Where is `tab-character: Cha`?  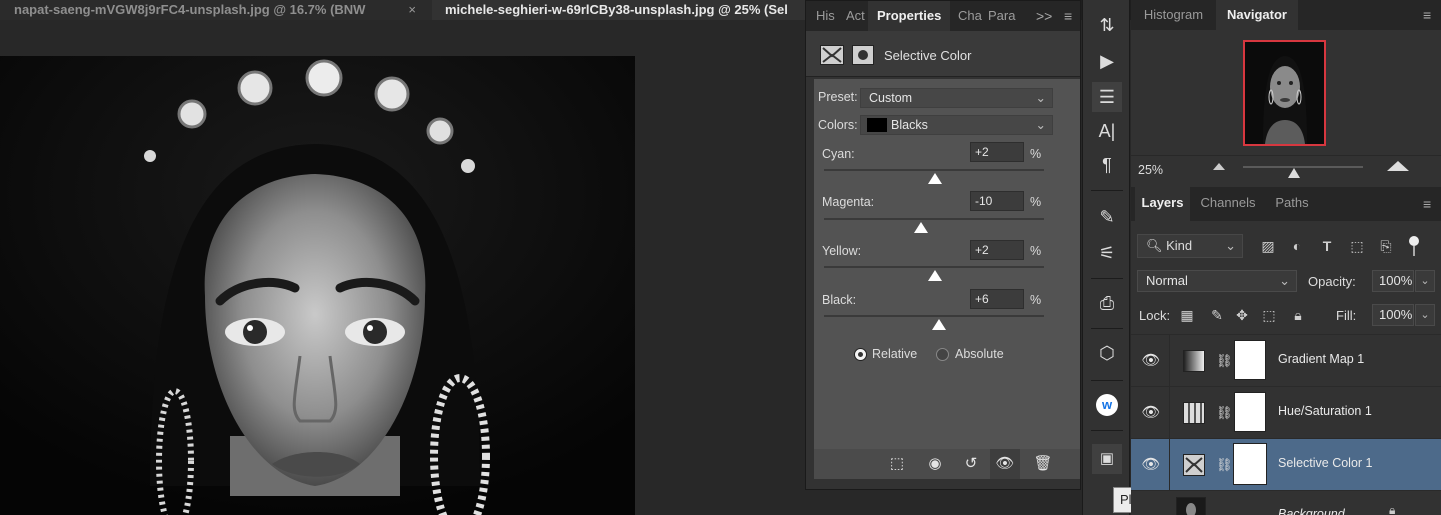
tab-character: Cha is located at coordinates (970, 16).